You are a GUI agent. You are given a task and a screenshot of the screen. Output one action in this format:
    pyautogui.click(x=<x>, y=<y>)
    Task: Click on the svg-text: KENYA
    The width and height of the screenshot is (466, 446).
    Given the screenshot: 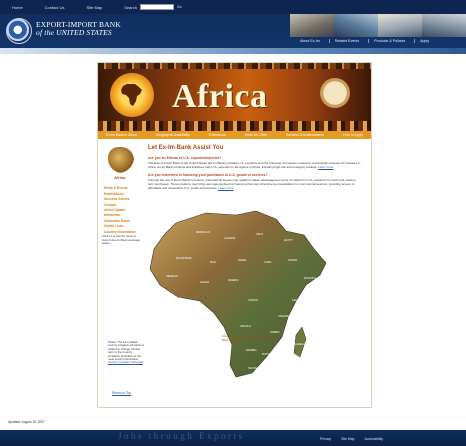 What is the action you would take?
    pyautogui.click(x=296, y=300)
    